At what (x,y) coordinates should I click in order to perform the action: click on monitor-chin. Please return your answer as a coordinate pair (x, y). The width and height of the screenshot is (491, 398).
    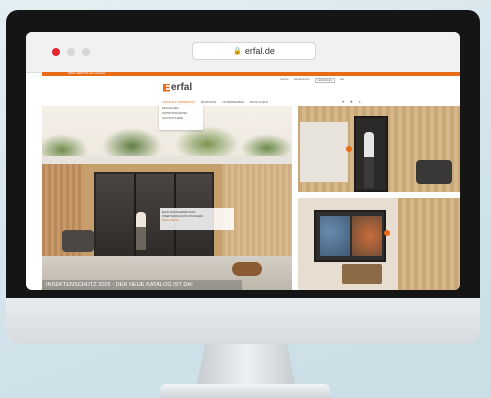
    Looking at the image, I should click on (243, 321).